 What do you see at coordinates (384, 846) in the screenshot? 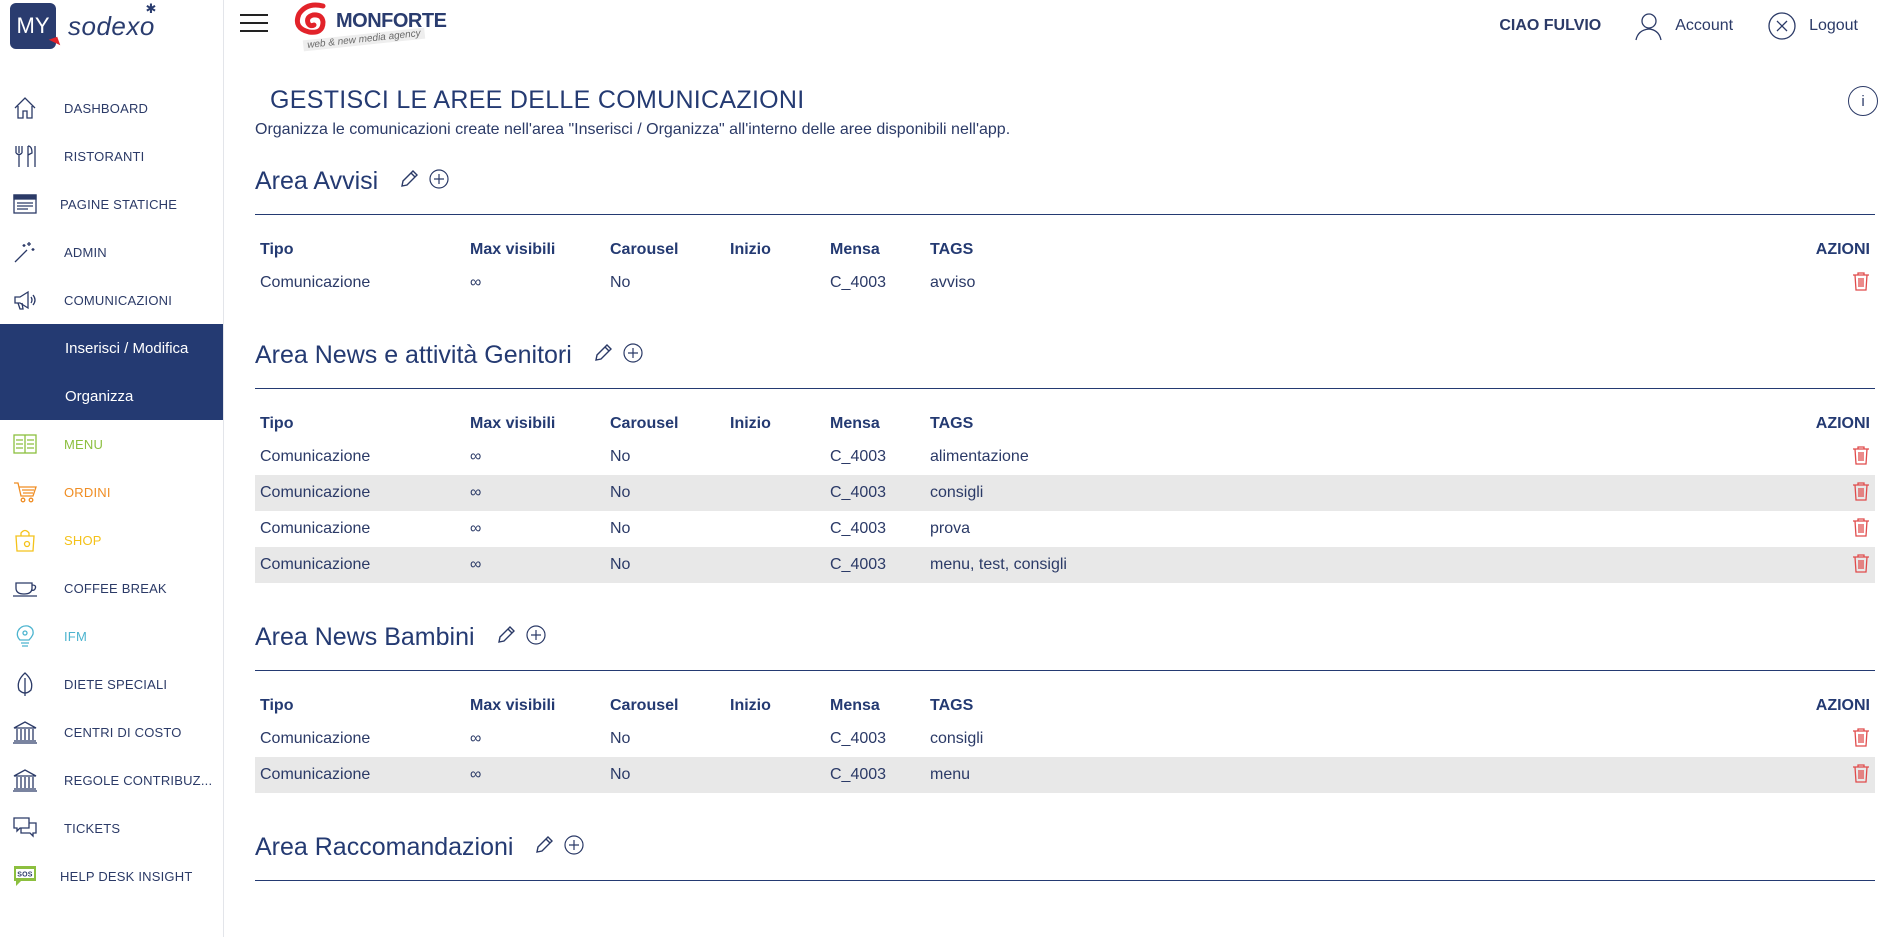
I see `area-title: Area Raccomandazioni` at bounding box center [384, 846].